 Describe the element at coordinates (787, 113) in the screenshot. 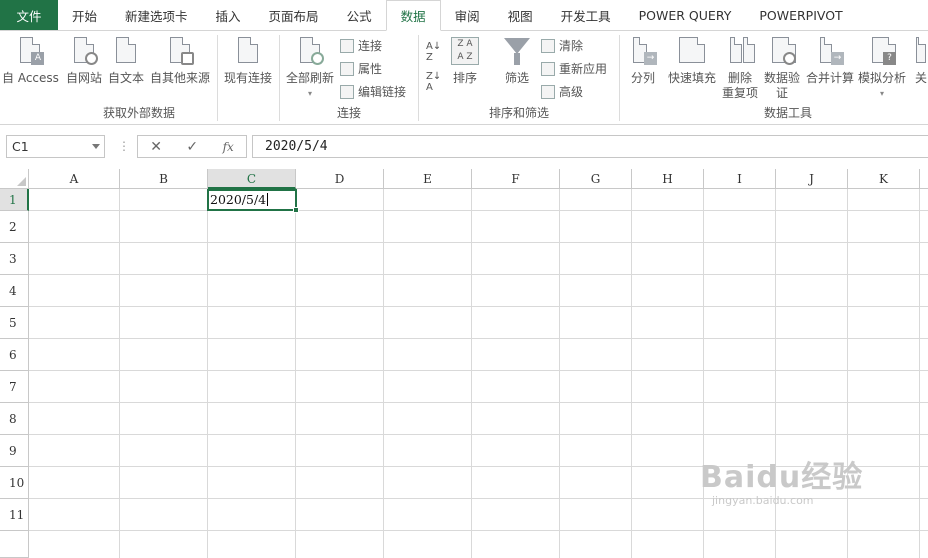

I see `group-label-data-tools: 数据工具` at that location.